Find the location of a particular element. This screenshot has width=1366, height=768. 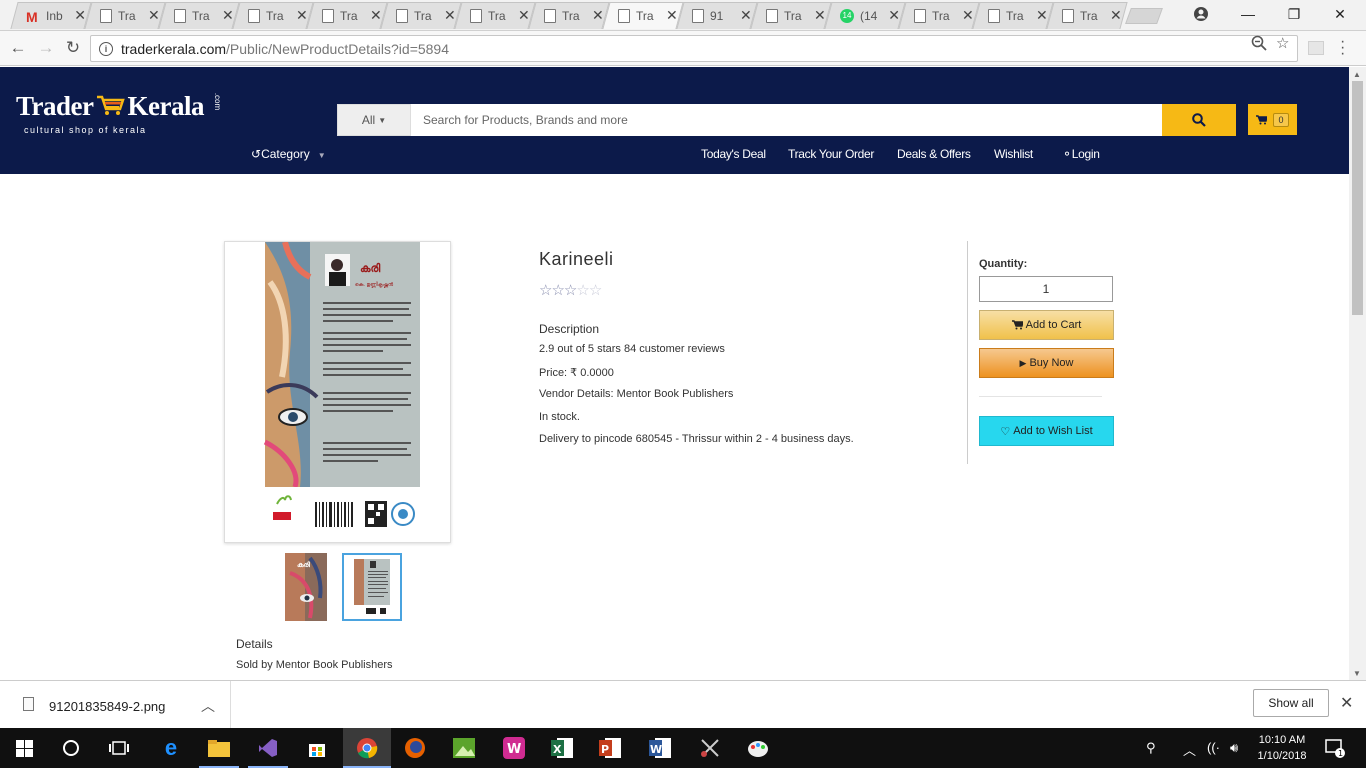

profile-icon is located at coordinates (1201, 14).